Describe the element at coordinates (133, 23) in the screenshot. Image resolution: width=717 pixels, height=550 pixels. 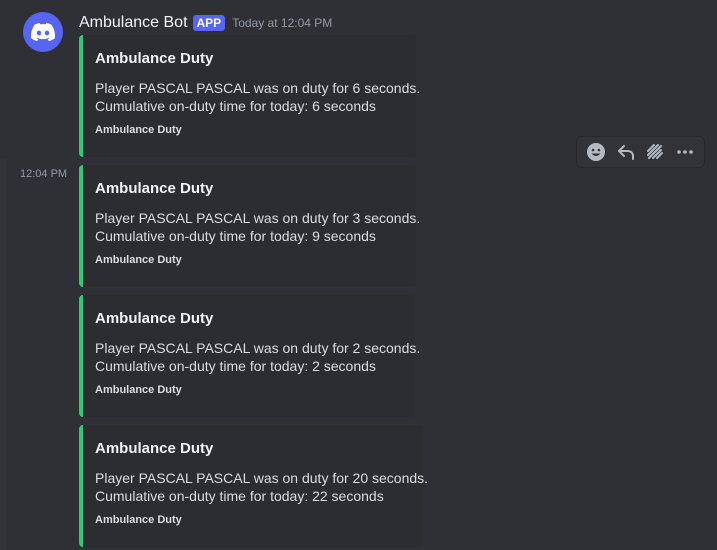
I see `username: Ambulance Bot` at that location.